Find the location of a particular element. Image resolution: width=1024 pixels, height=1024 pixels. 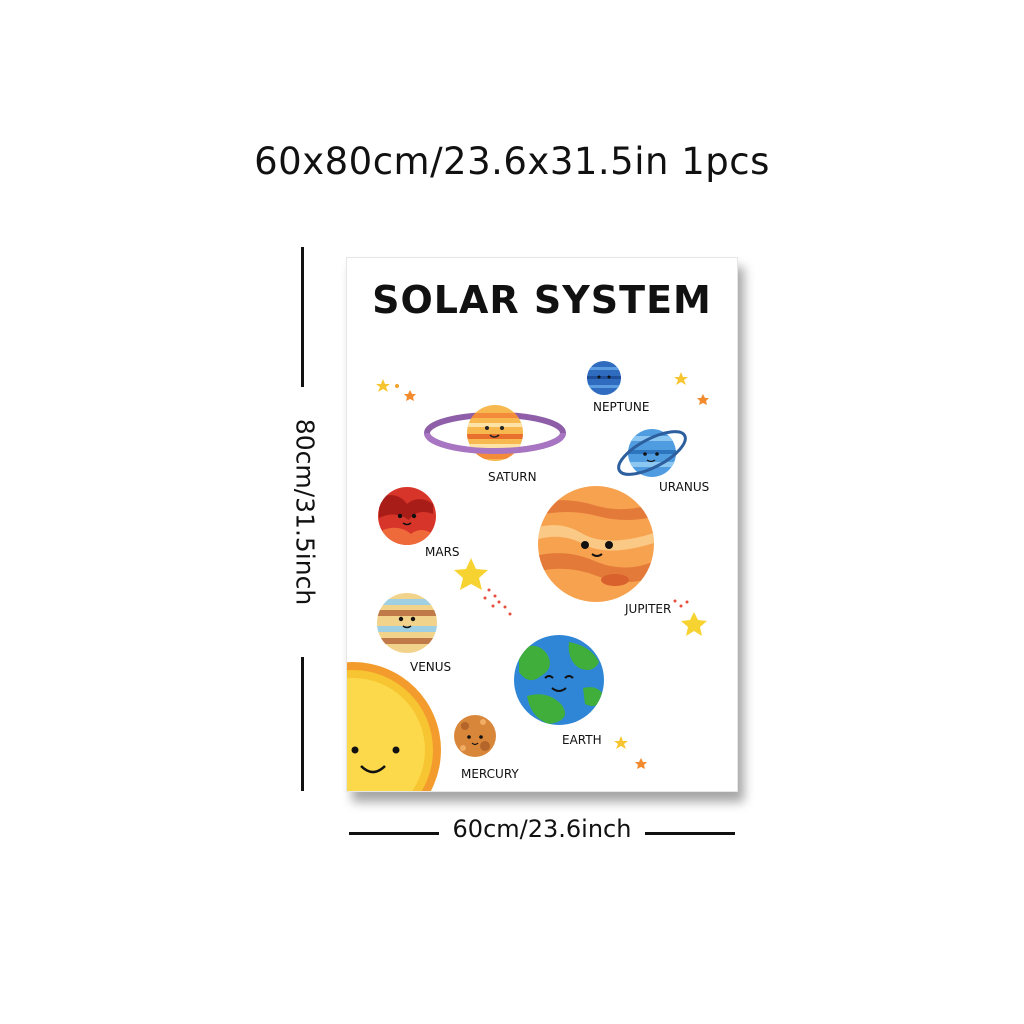

poster-title: SOLAR SYSTEM is located at coordinates (542, 300).